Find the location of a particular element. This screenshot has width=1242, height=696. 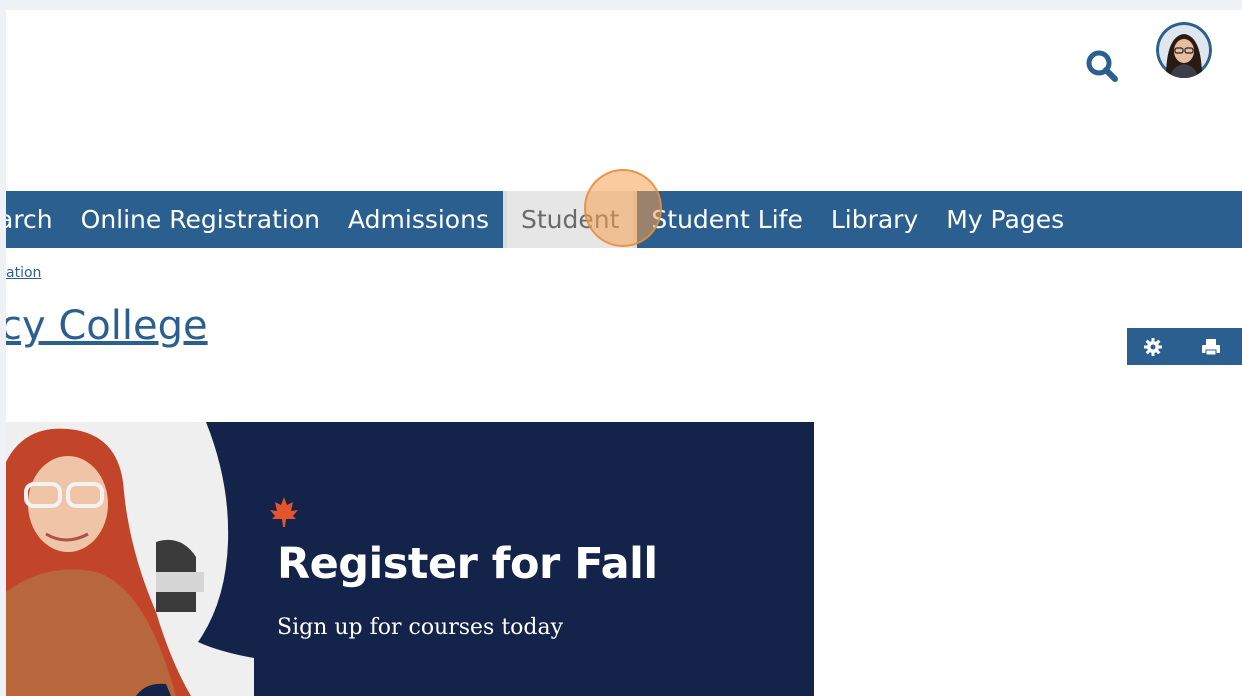

page-title: cy College is located at coordinates (107, 326).